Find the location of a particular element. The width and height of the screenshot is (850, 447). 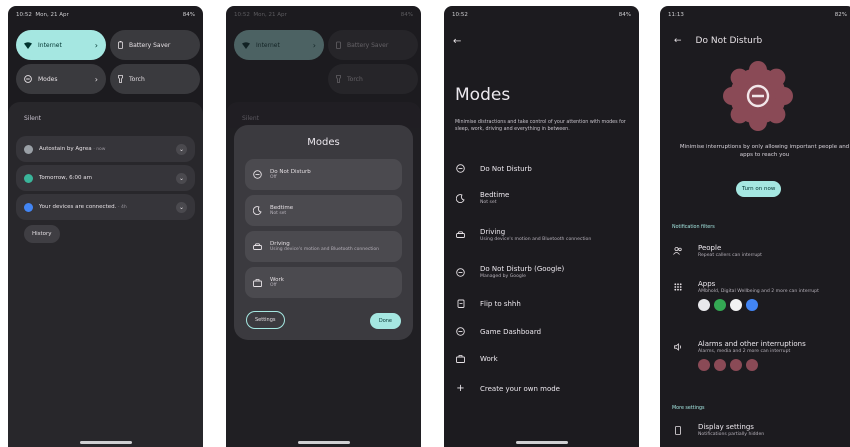

briefcase-icon is located at coordinates (460, 359).